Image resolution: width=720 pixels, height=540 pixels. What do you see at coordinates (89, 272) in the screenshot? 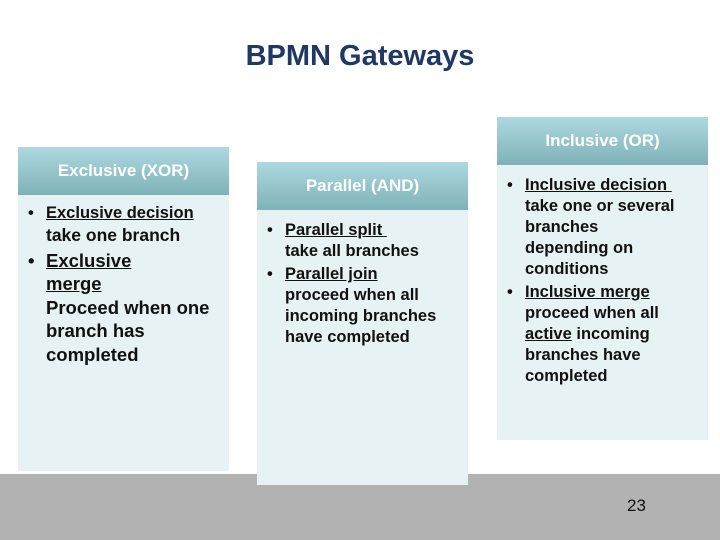
I see `item-term: Exclusive merge` at bounding box center [89, 272].